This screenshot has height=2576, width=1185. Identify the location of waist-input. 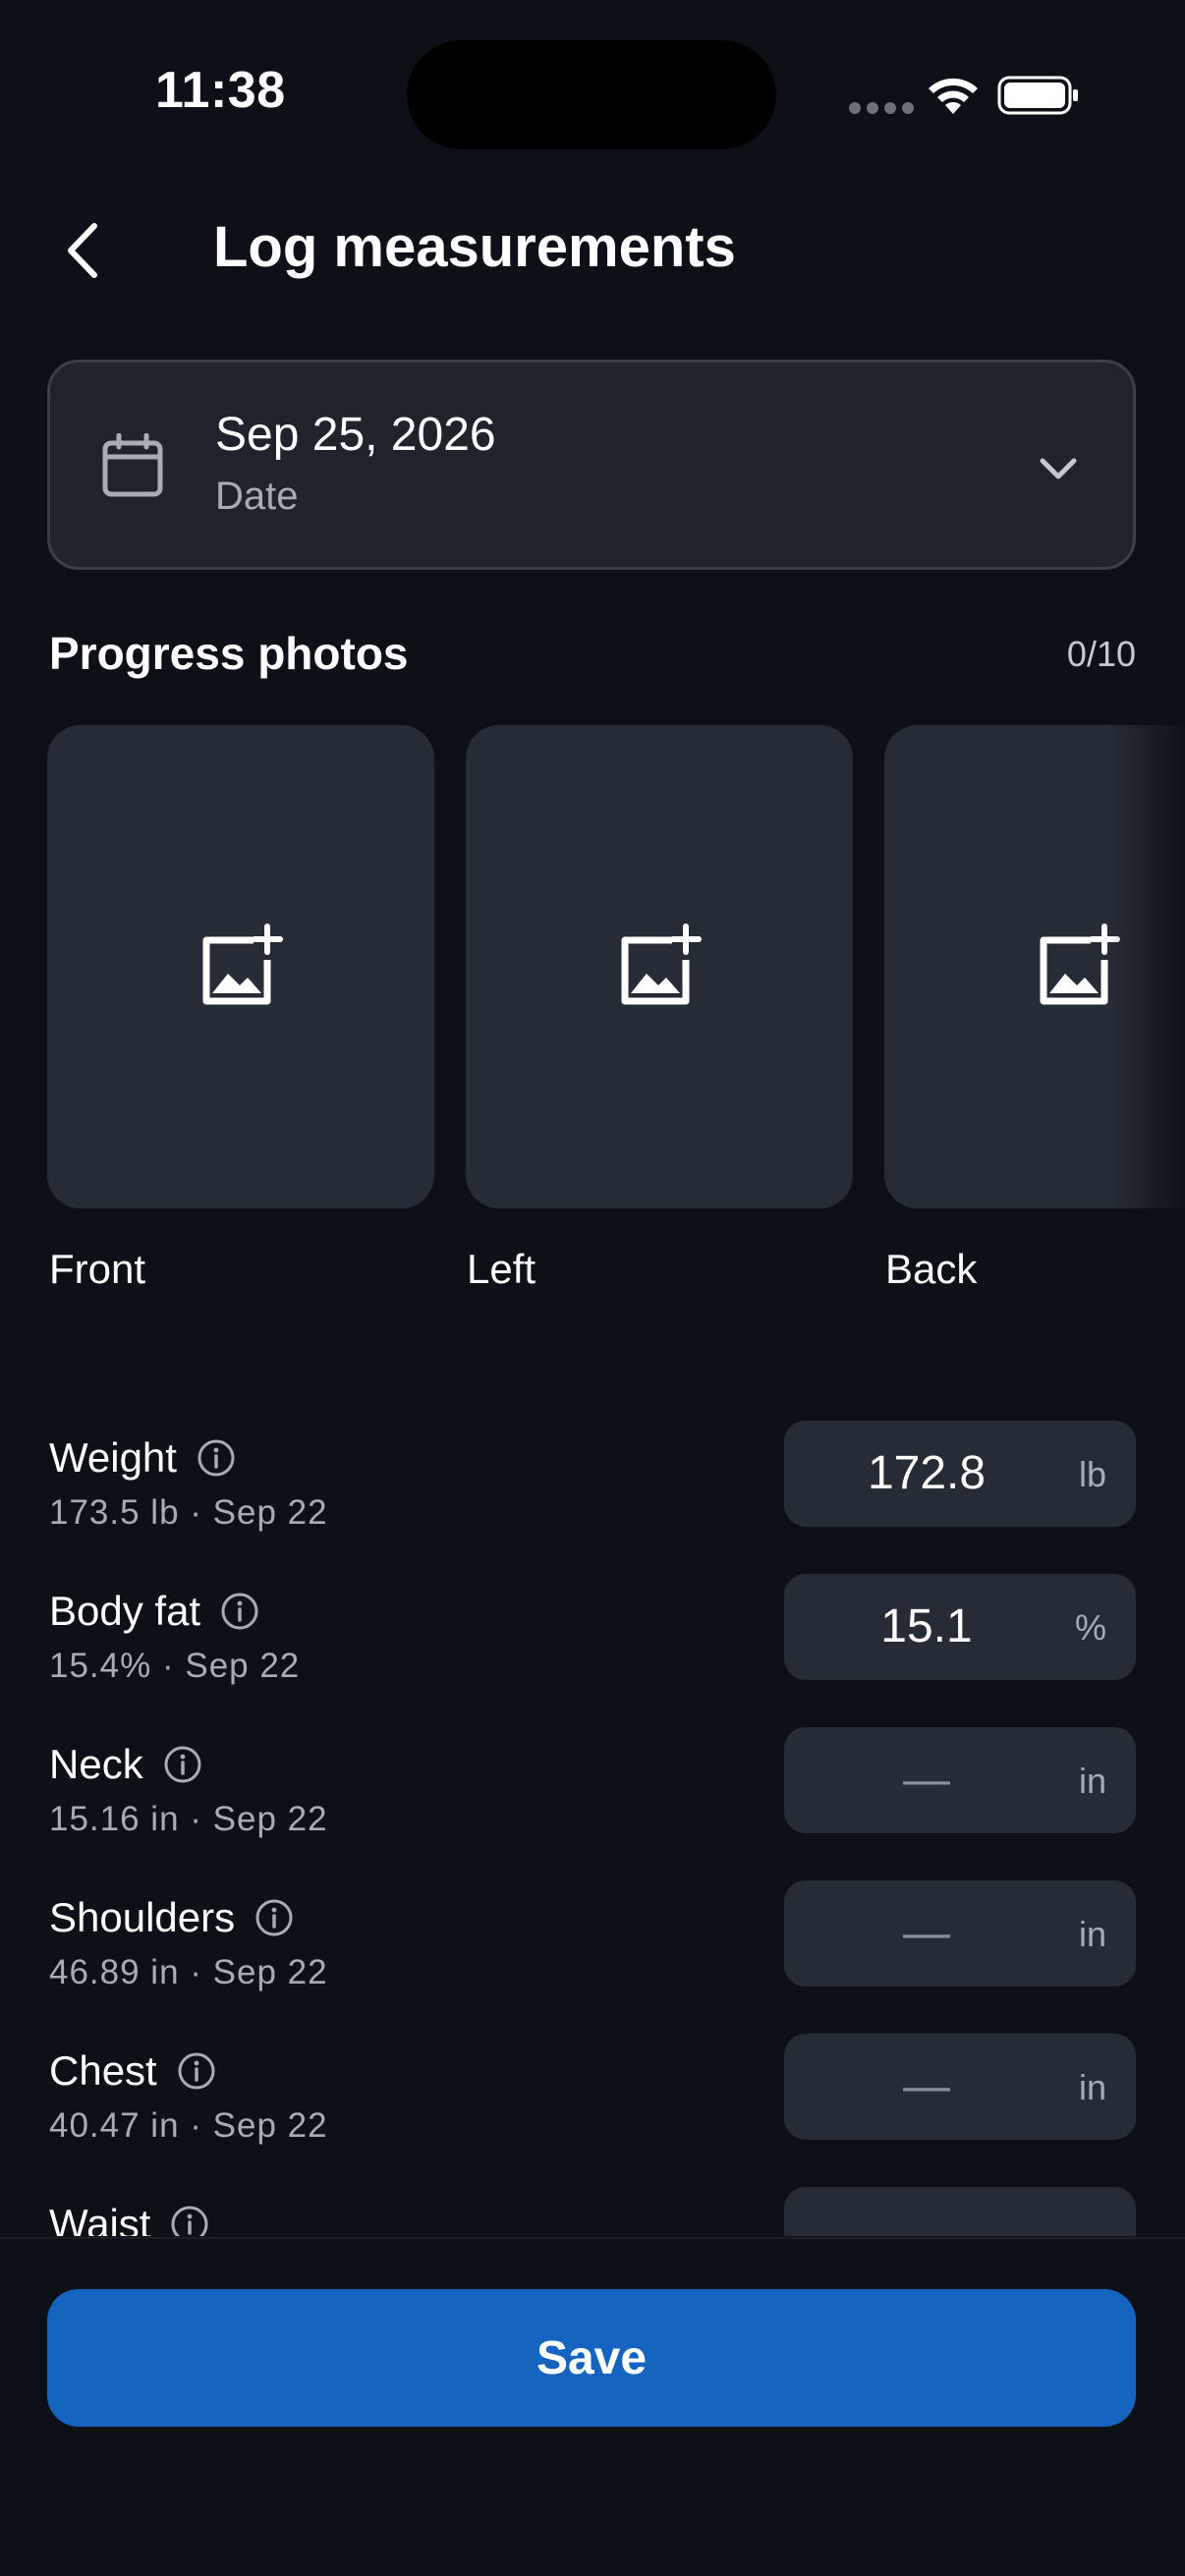
(960, 2211).